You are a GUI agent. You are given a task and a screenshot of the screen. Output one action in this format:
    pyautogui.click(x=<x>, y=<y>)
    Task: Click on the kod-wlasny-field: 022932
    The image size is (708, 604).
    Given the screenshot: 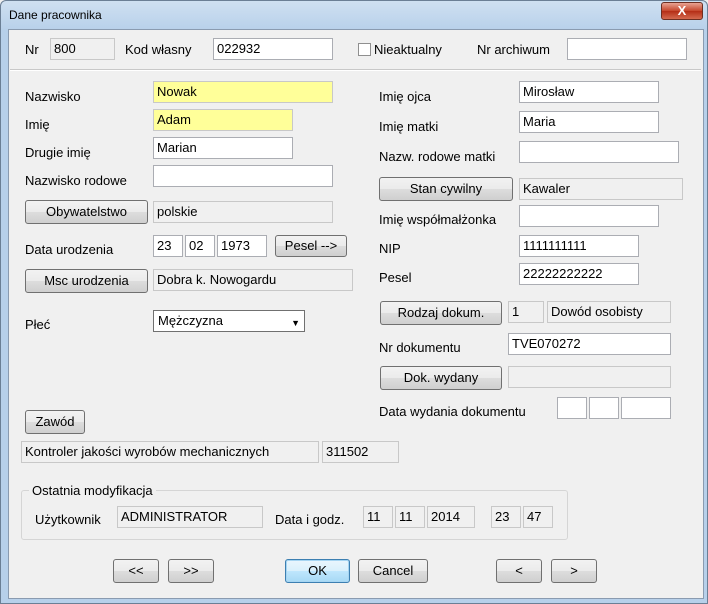 What is the action you would take?
    pyautogui.click(x=273, y=49)
    